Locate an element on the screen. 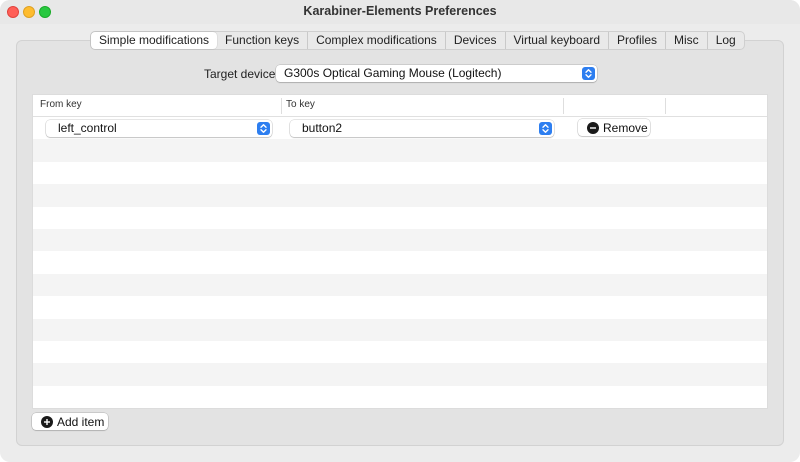 This screenshot has height=462, width=800. target-device-select: G300s Optical Gaming Mouse (Logitech) is located at coordinates (436, 73).